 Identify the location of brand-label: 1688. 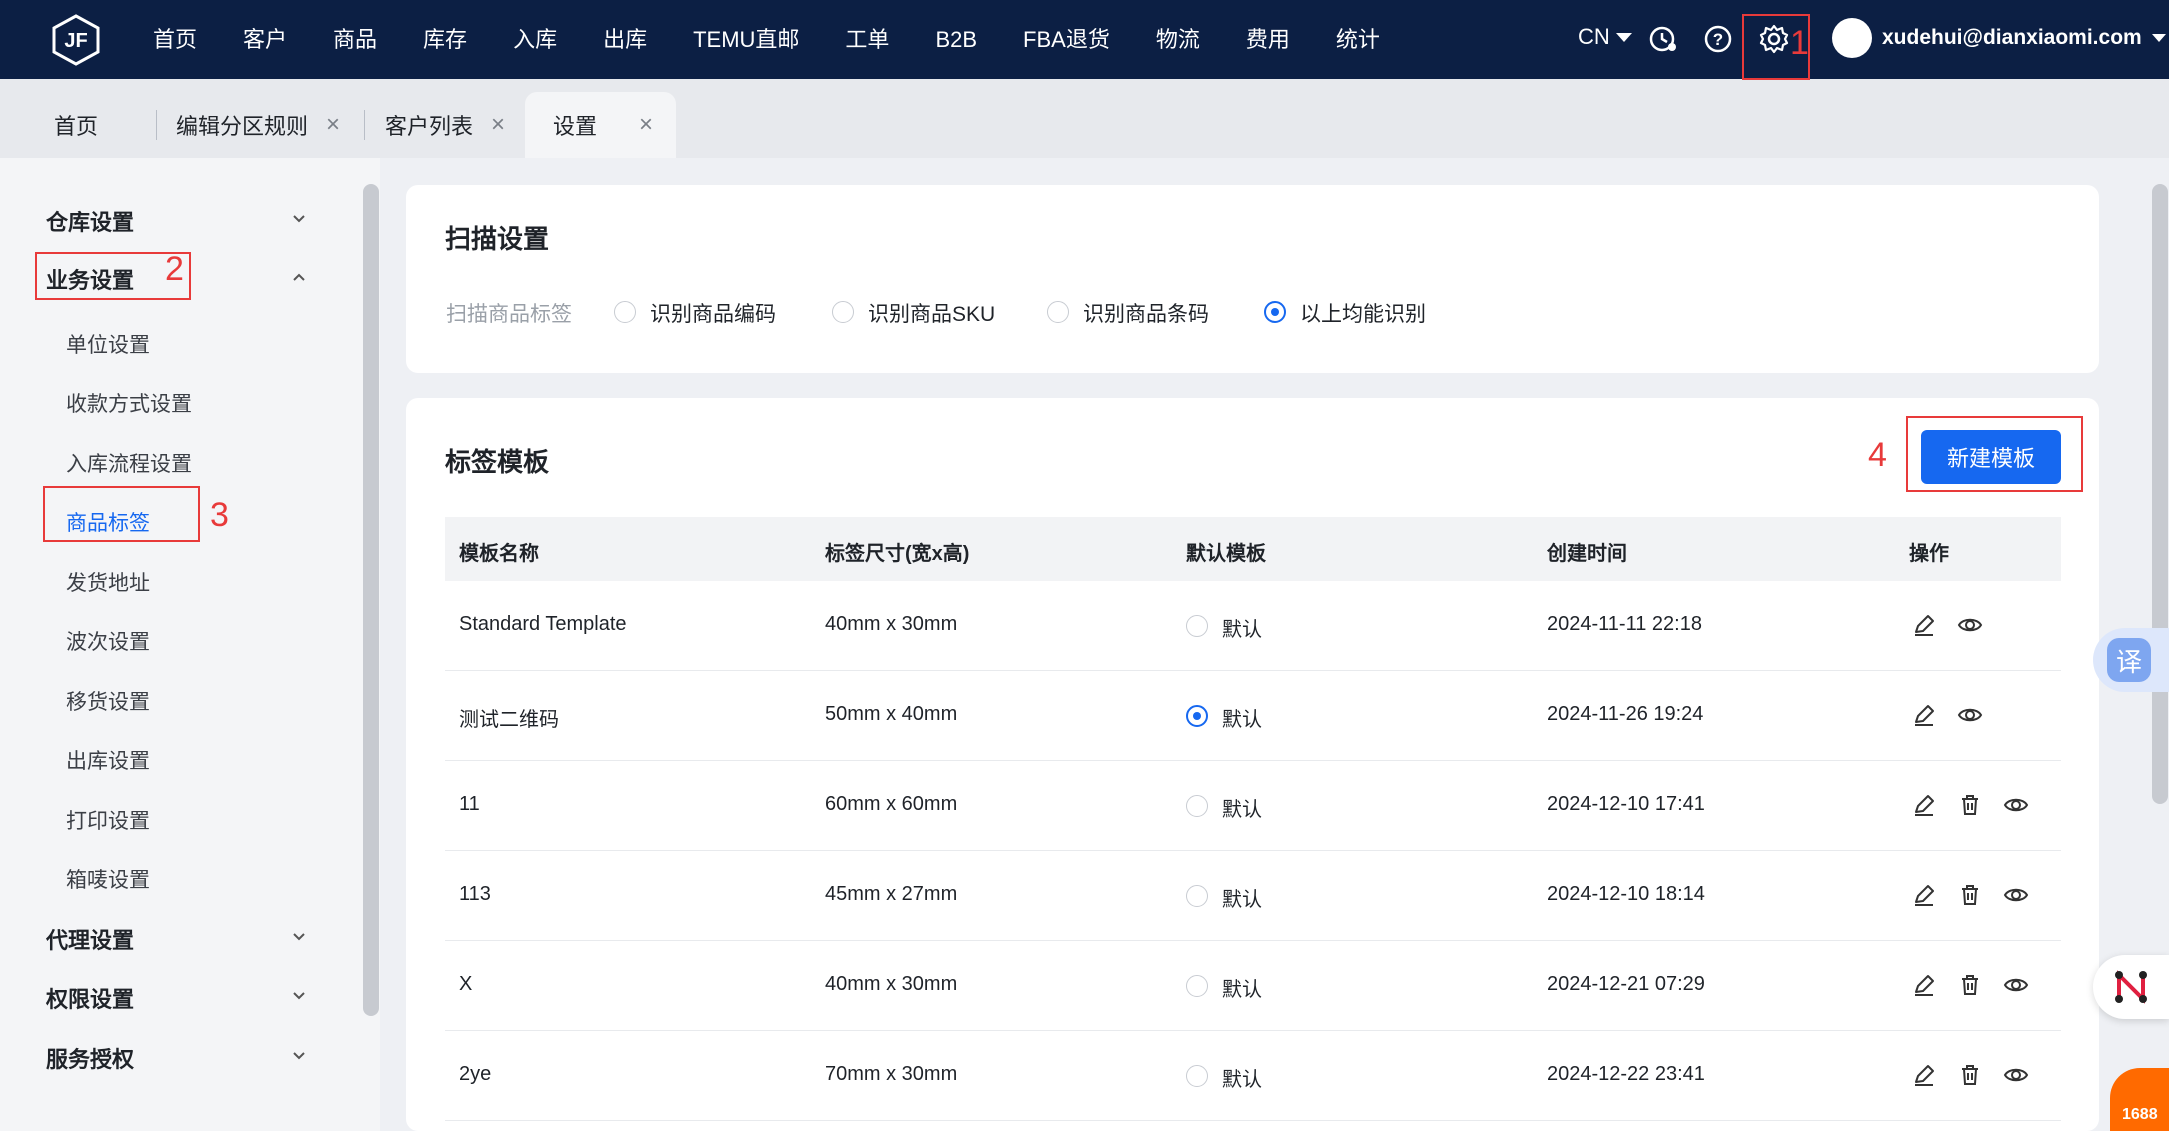
(2140, 1114).